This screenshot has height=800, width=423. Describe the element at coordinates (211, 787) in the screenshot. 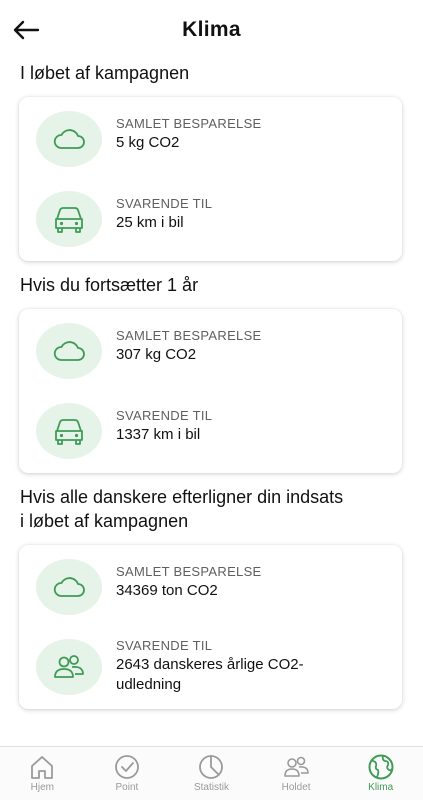

I see `nav-label: Statistik` at that location.